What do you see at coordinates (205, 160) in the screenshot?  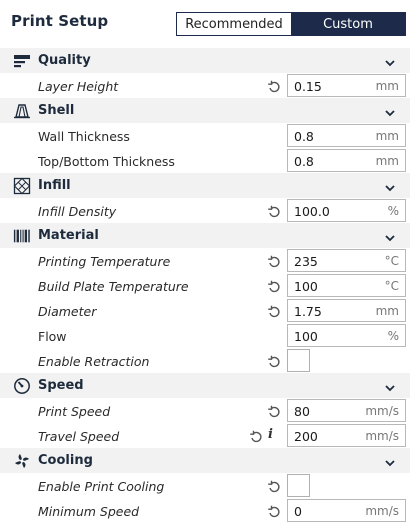 I see `setting-top-bottom-thickness: Top/Bottom Thickness 0.8 mm` at bounding box center [205, 160].